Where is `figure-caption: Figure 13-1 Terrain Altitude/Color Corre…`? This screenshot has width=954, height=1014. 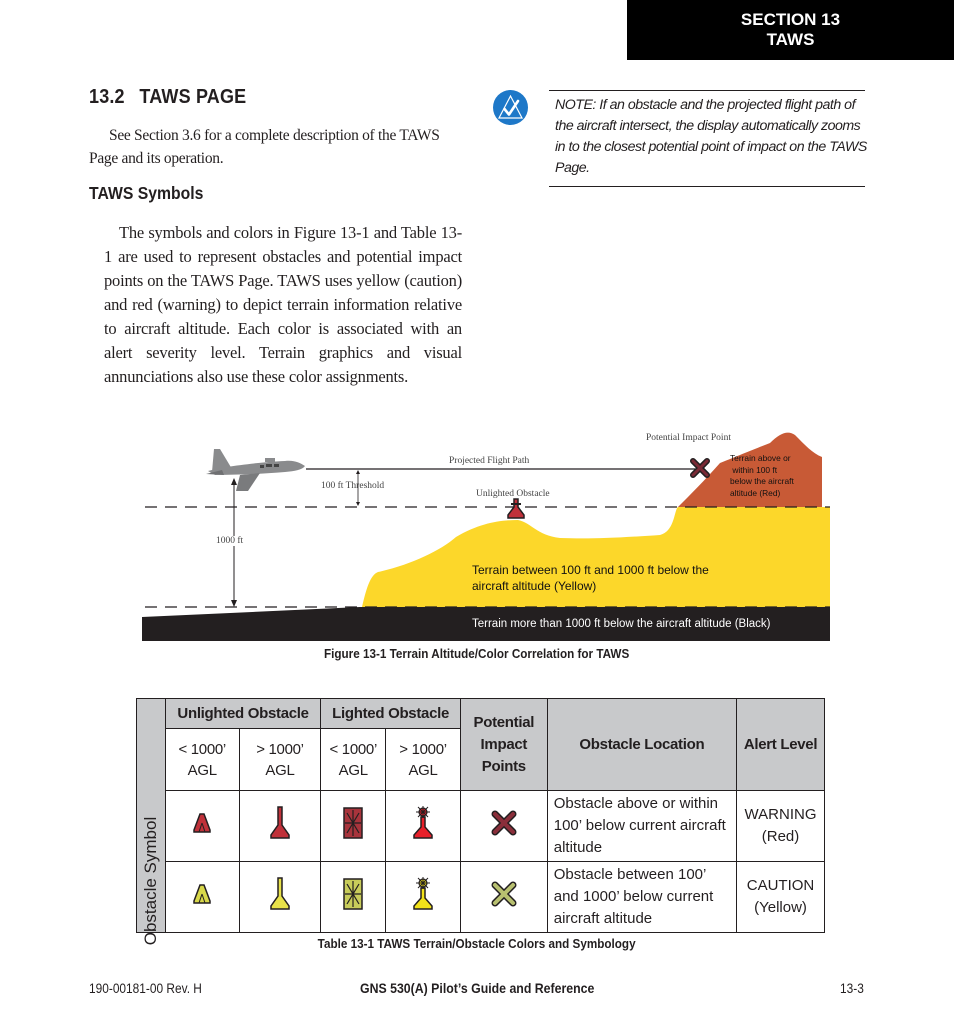 figure-caption: Figure 13-1 Terrain Altitude/Color Corre… is located at coordinates (477, 653).